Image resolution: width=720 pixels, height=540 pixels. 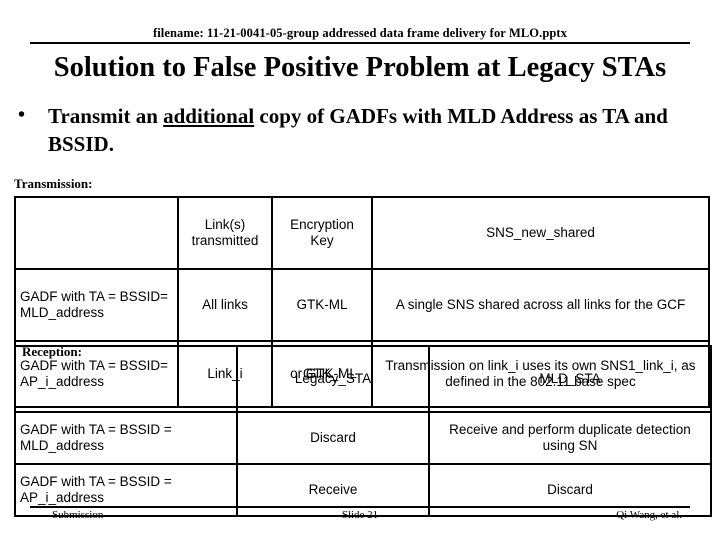 What do you see at coordinates (96, 305) in the screenshot?
I see `tx-row0-frame-type: GADF with TA = BSSID= MLD_address` at bounding box center [96, 305].